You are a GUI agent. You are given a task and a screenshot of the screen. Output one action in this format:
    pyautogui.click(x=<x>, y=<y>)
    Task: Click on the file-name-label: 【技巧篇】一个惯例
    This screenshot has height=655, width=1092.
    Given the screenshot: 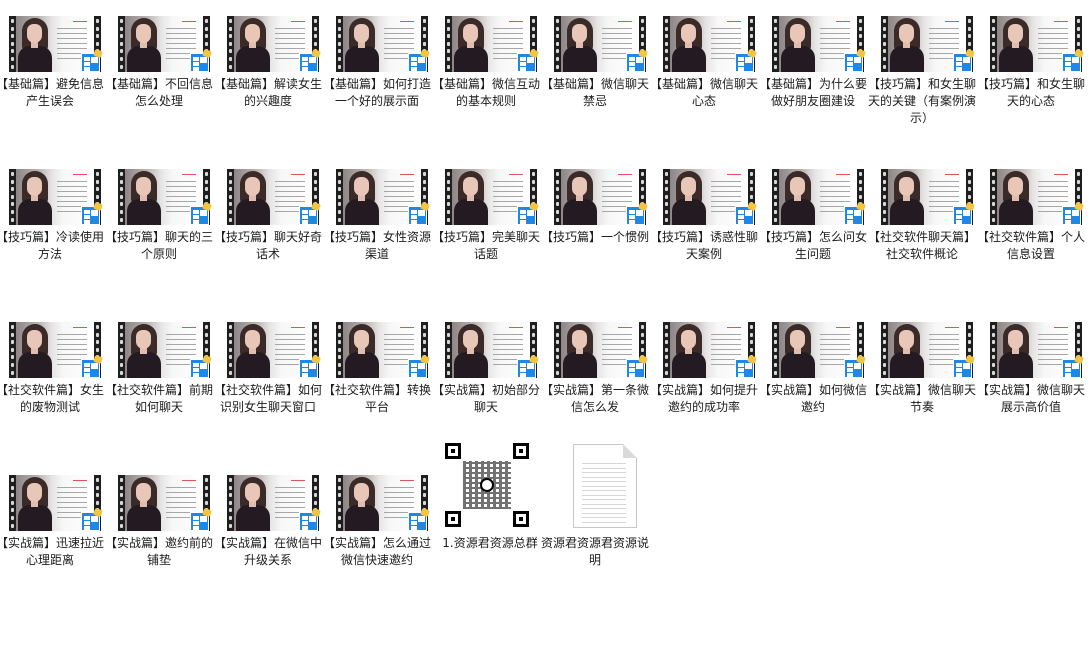 What is the action you would take?
    pyautogui.click(x=594, y=237)
    